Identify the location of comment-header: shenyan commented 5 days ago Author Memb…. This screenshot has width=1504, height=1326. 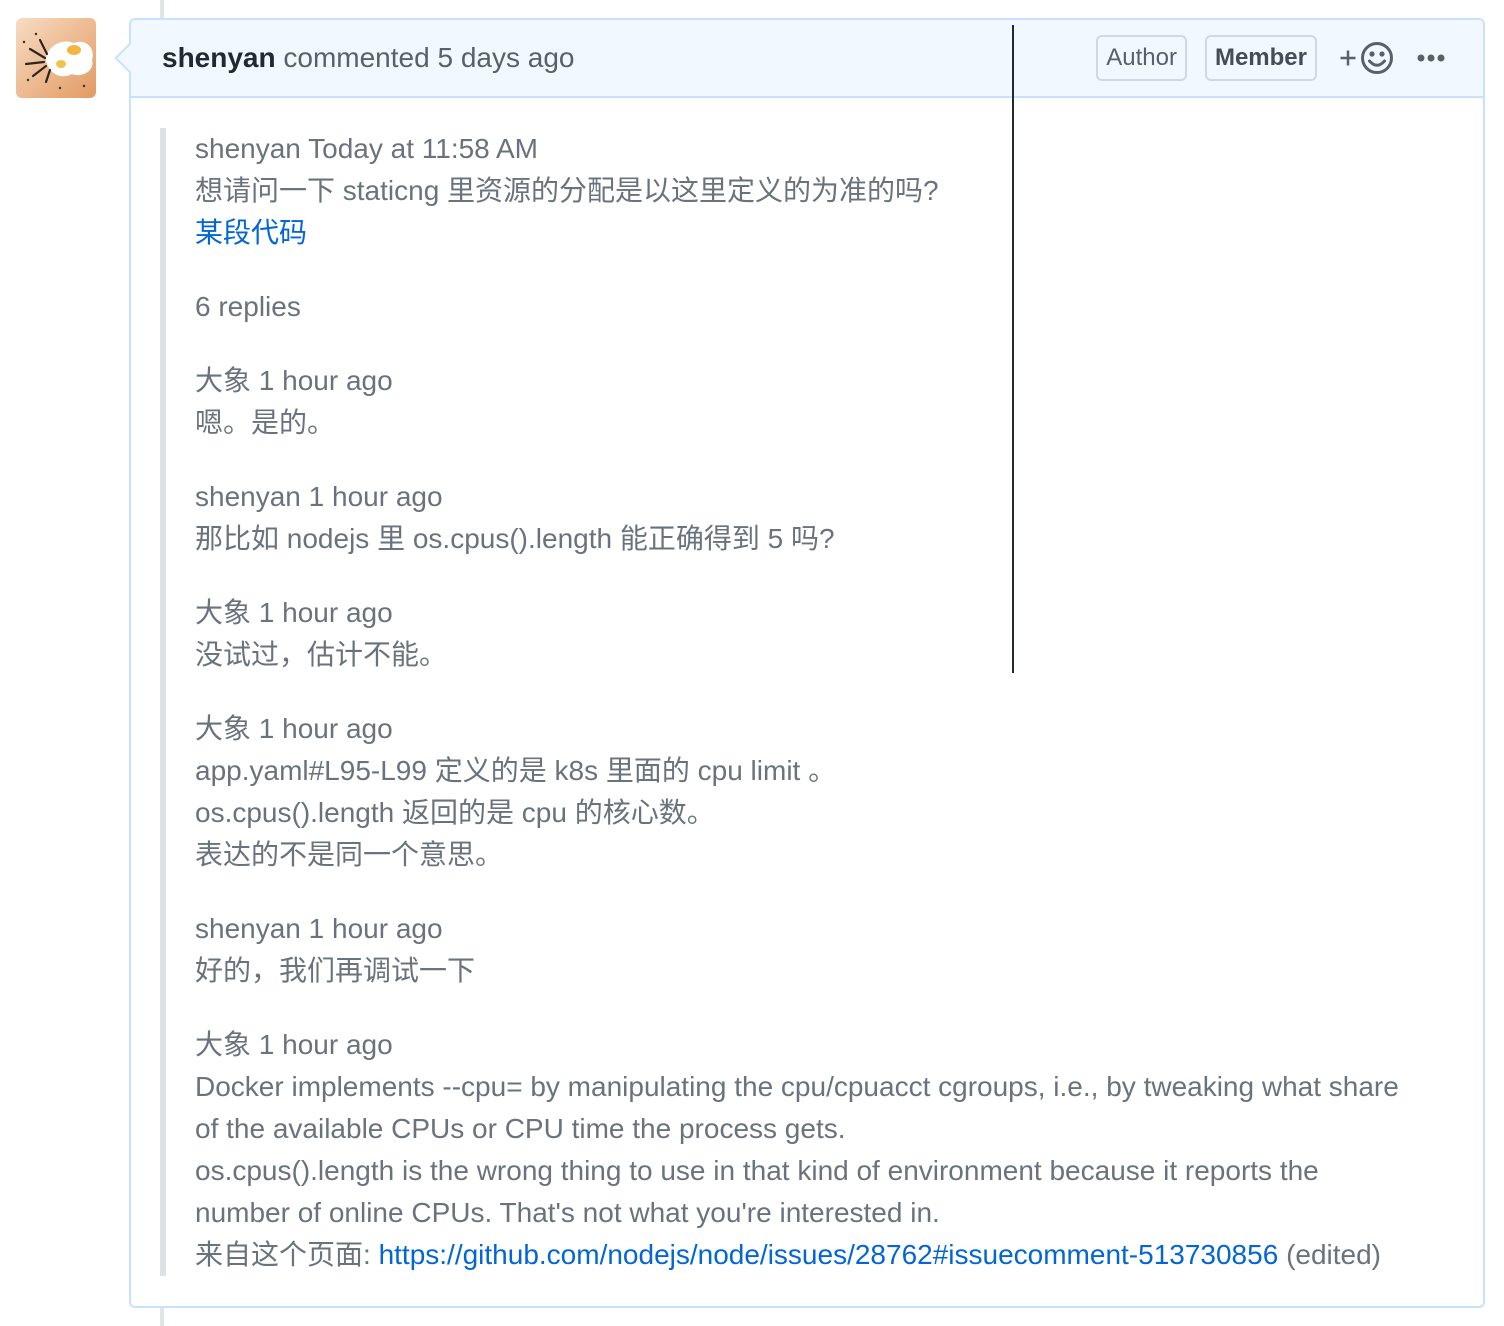
(807, 59).